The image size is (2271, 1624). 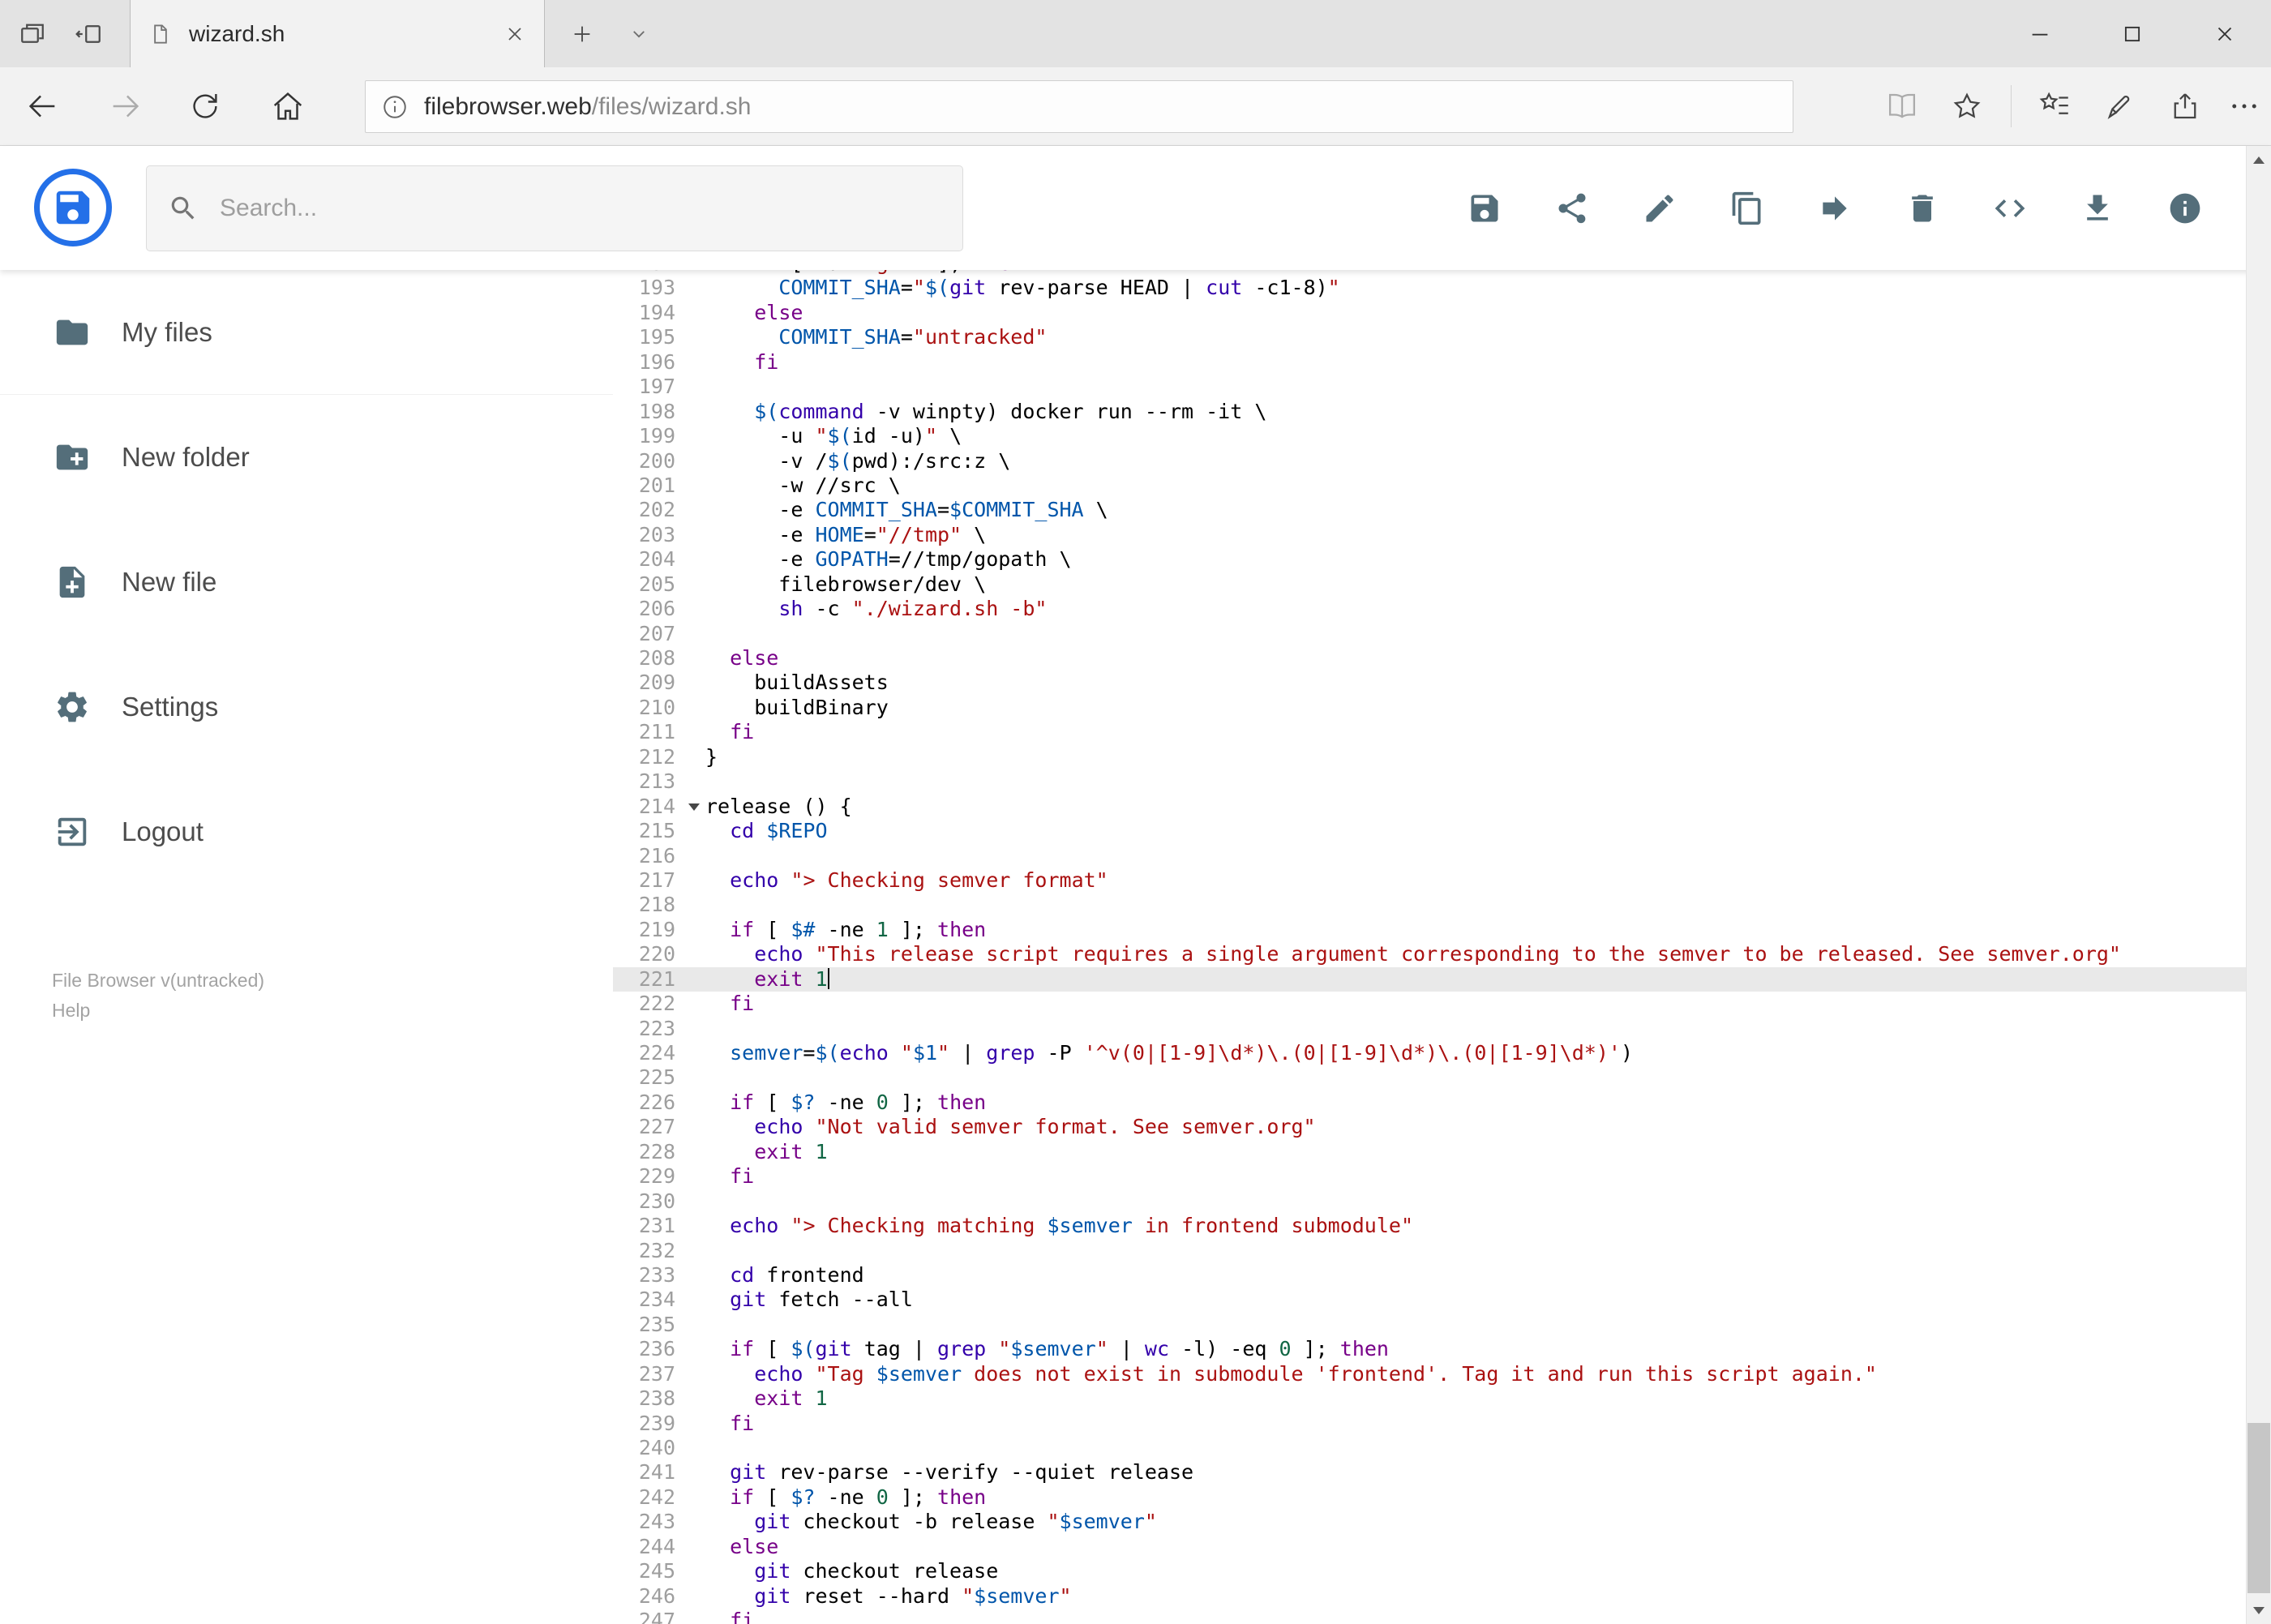 What do you see at coordinates (306, 332) in the screenshot?
I see `sidebar-item-my-files: My files` at bounding box center [306, 332].